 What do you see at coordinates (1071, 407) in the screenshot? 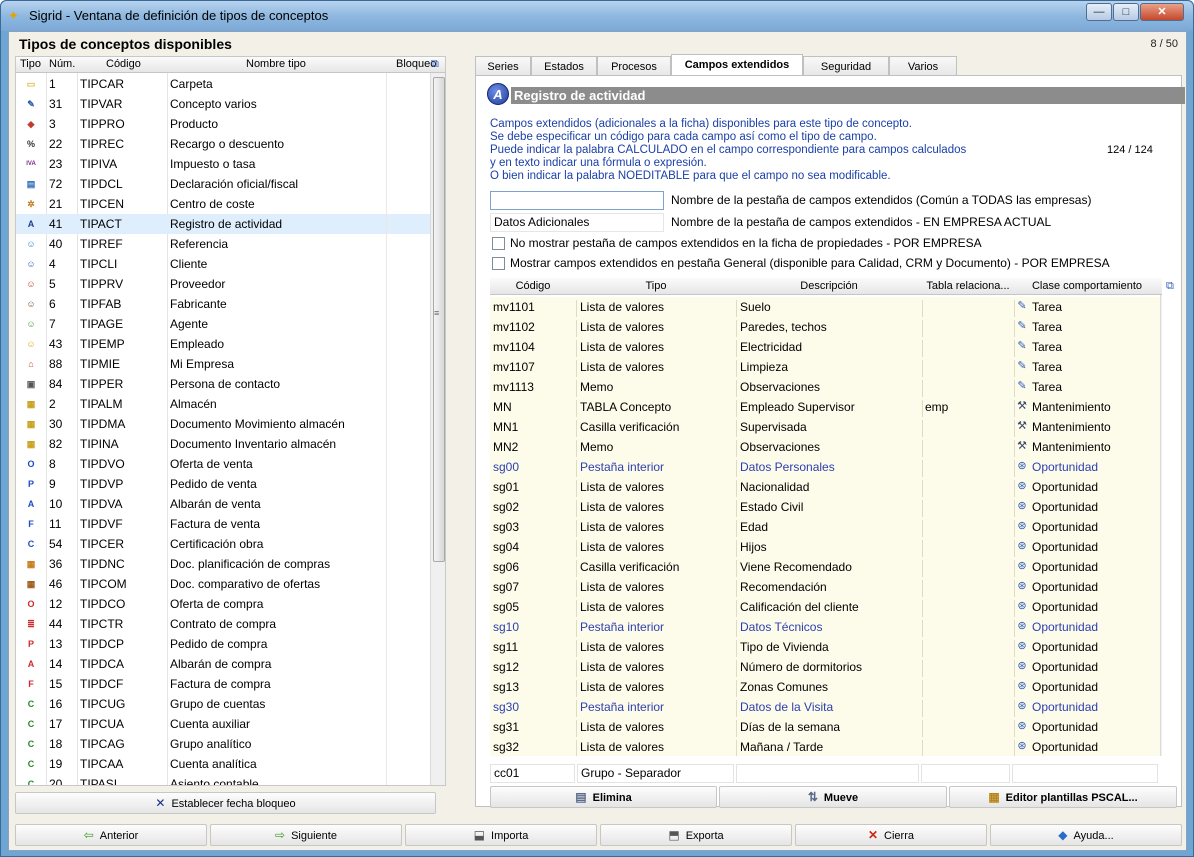
I see `cell-class: Mantenimiento` at bounding box center [1071, 407].